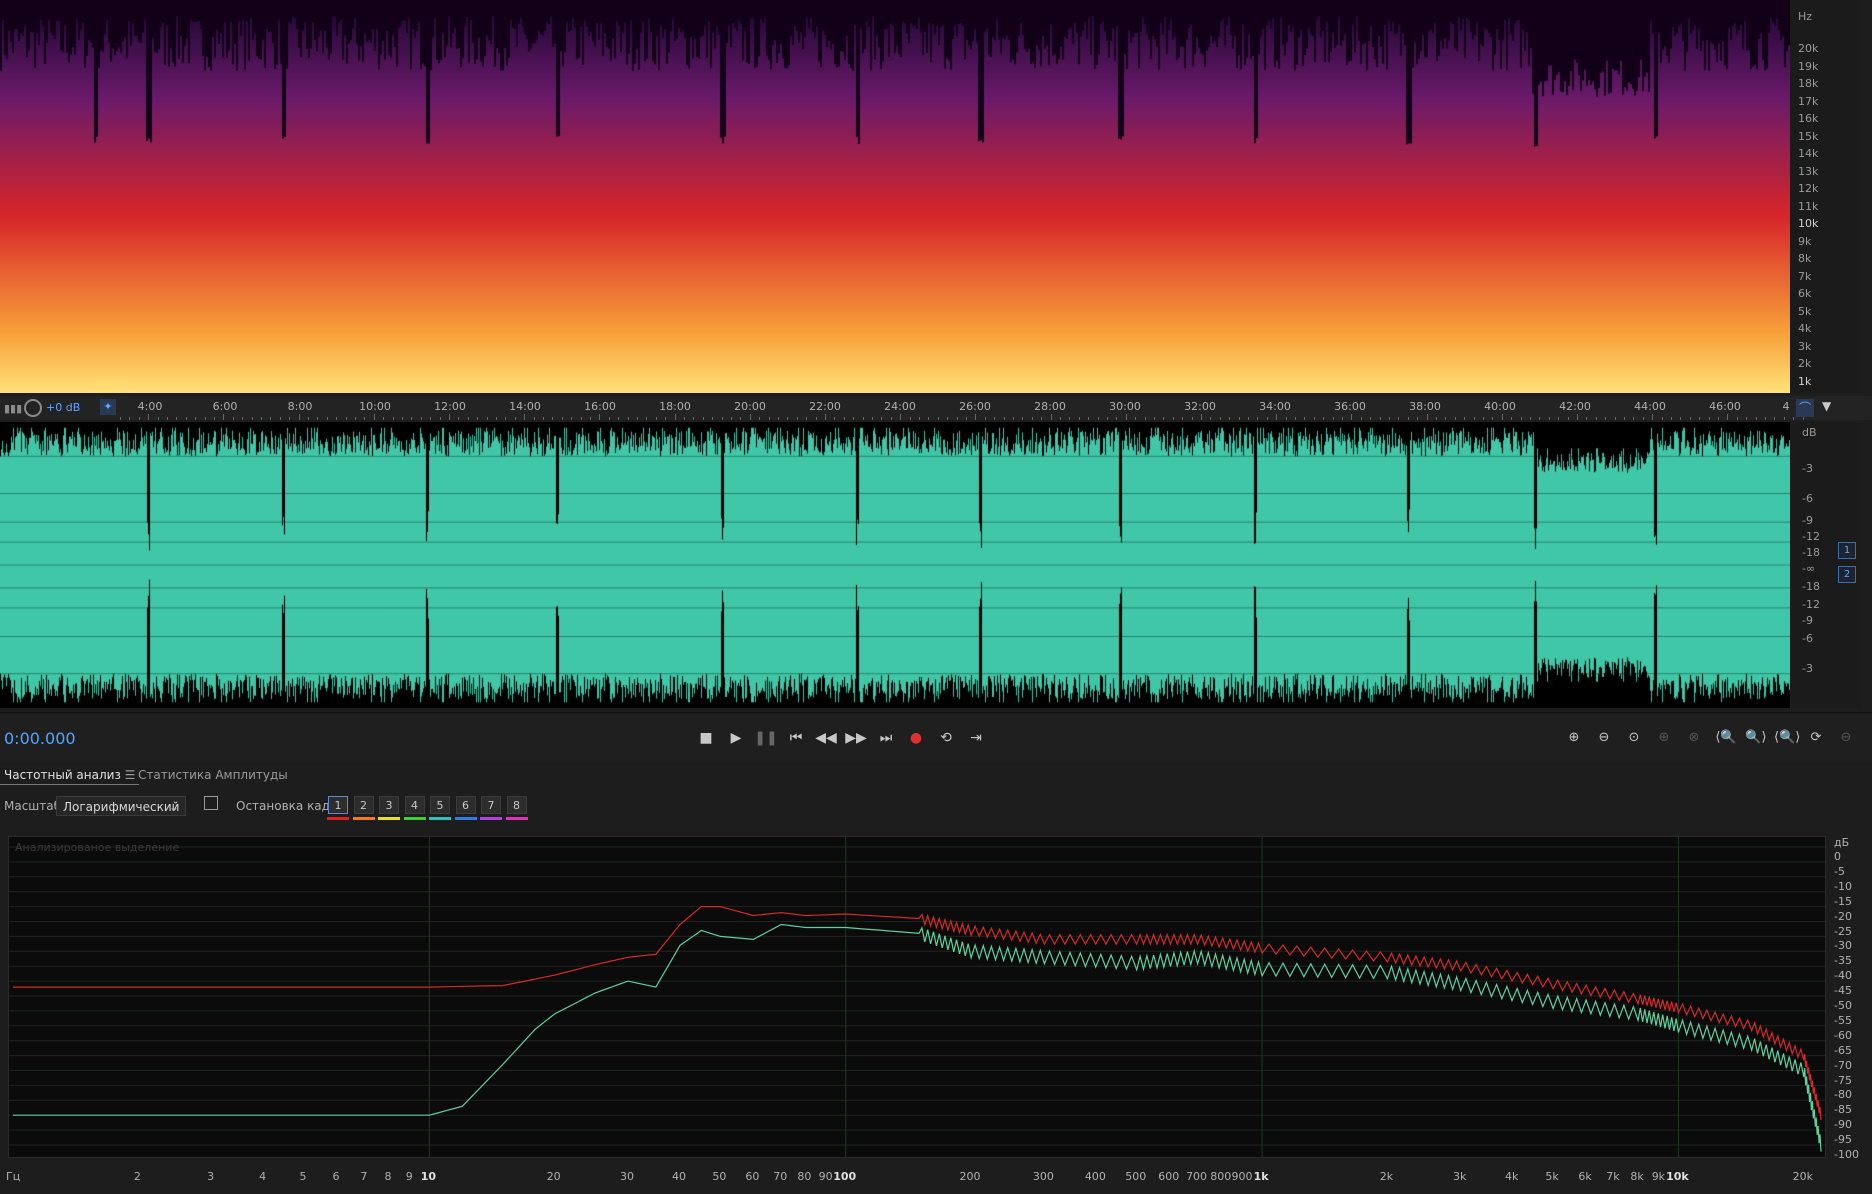  I want to click on timeline-label: 46:00, so click(1725, 406).